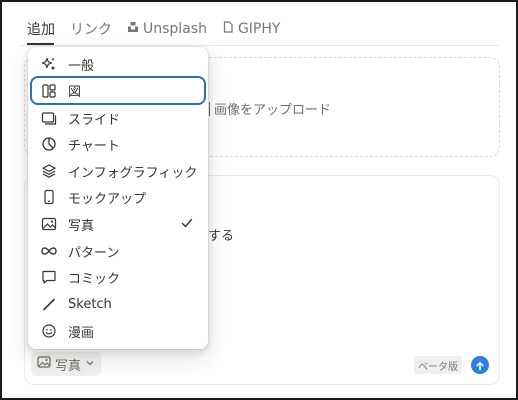  What do you see at coordinates (228, 29) in the screenshot?
I see `document-icon` at bounding box center [228, 29].